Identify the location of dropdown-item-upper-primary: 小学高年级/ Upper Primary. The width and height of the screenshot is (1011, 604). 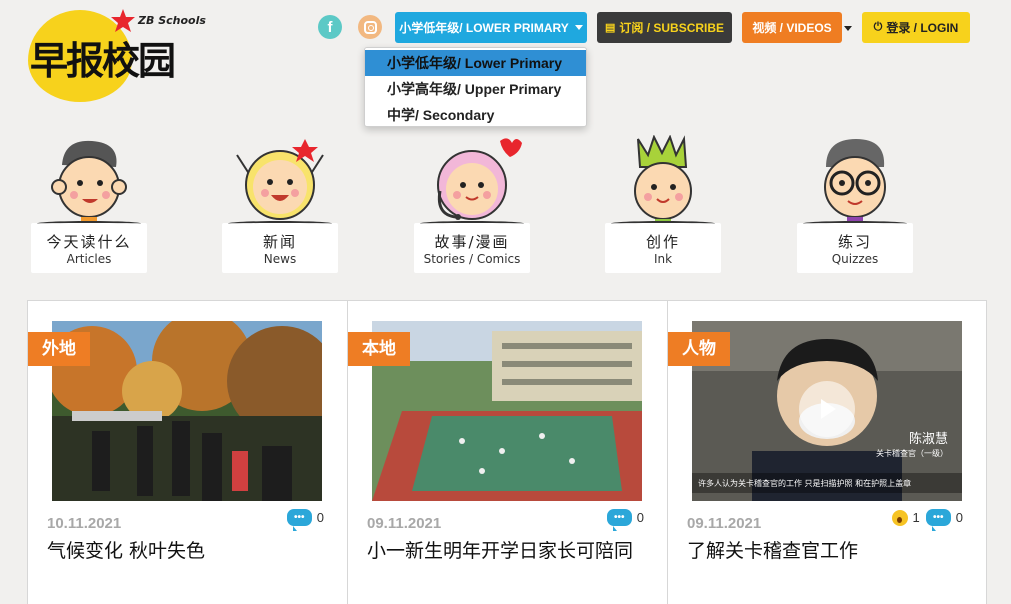
(475, 89).